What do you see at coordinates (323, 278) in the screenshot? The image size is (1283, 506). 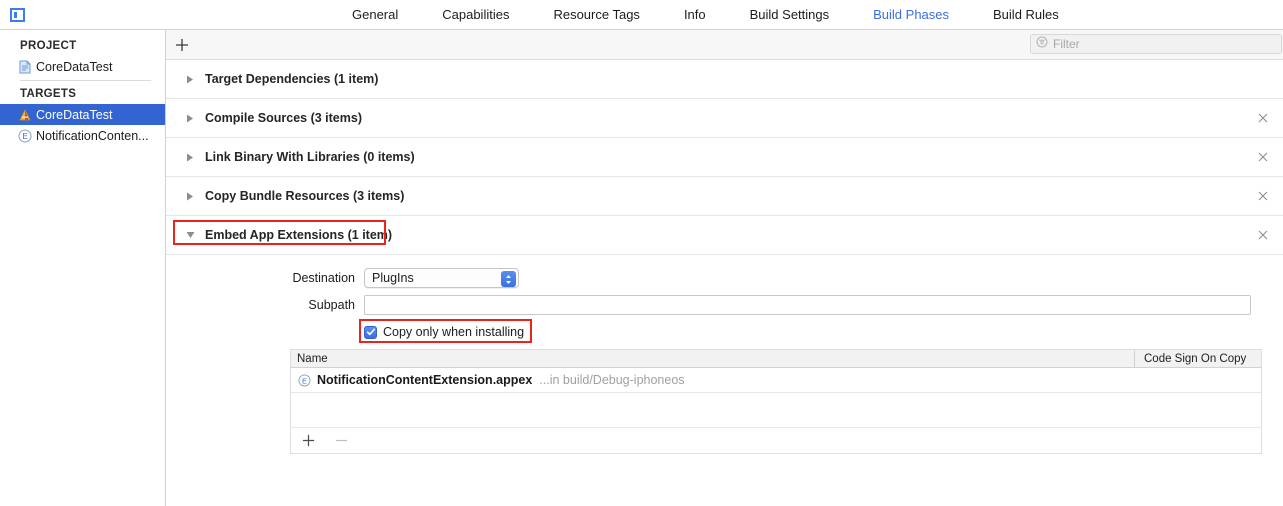 I see `destination-label: Destination` at bounding box center [323, 278].